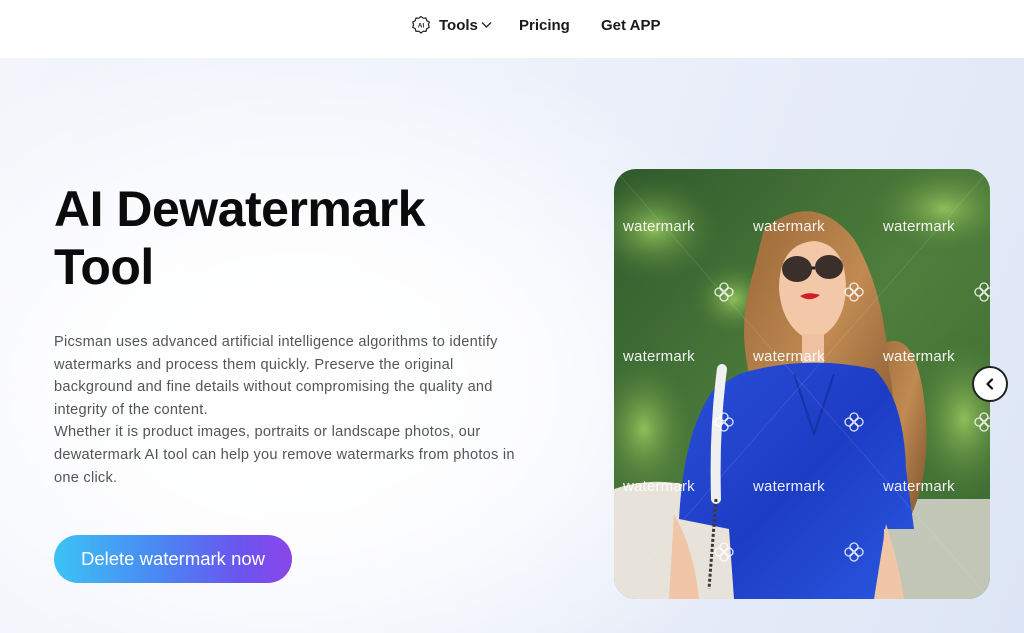 Image resolution: width=1024 pixels, height=633 pixels. I want to click on chevron-down-icon, so click(486, 25).